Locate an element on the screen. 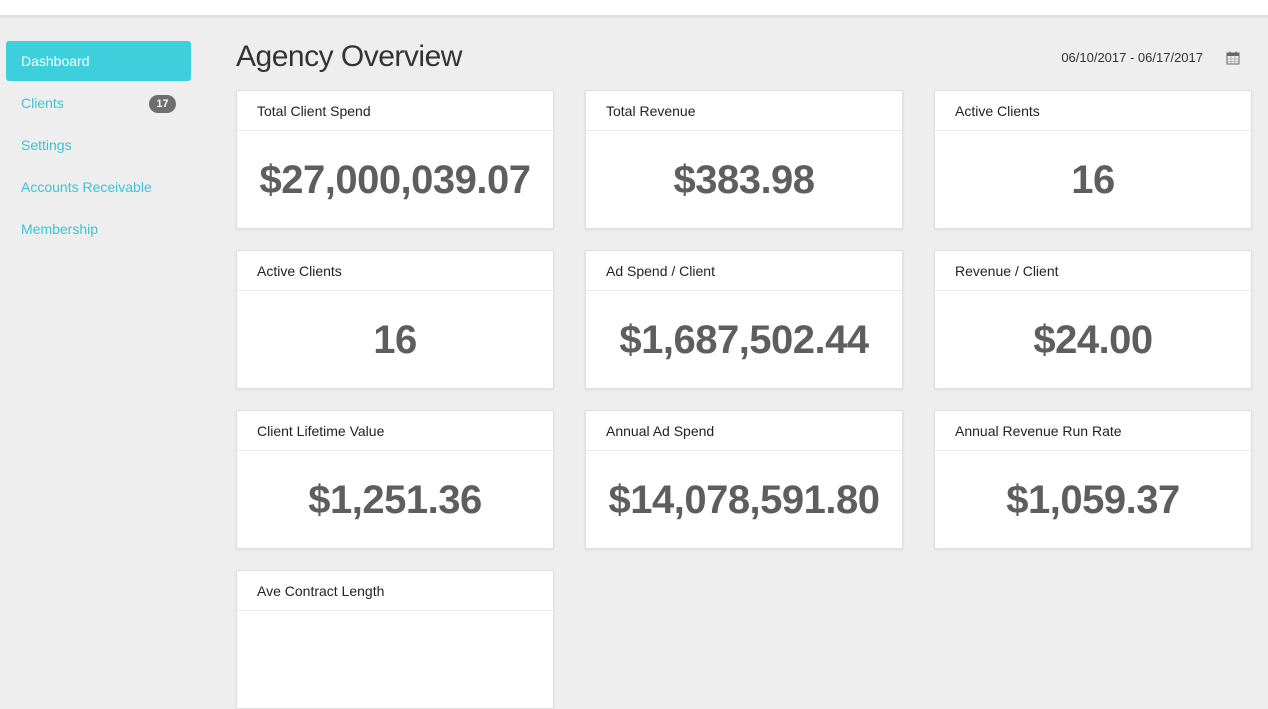 The width and height of the screenshot is (1268, 709). metric-card-revenue-per-client: Revenue / Client $24.00 is located at coordinates (1093, 319).